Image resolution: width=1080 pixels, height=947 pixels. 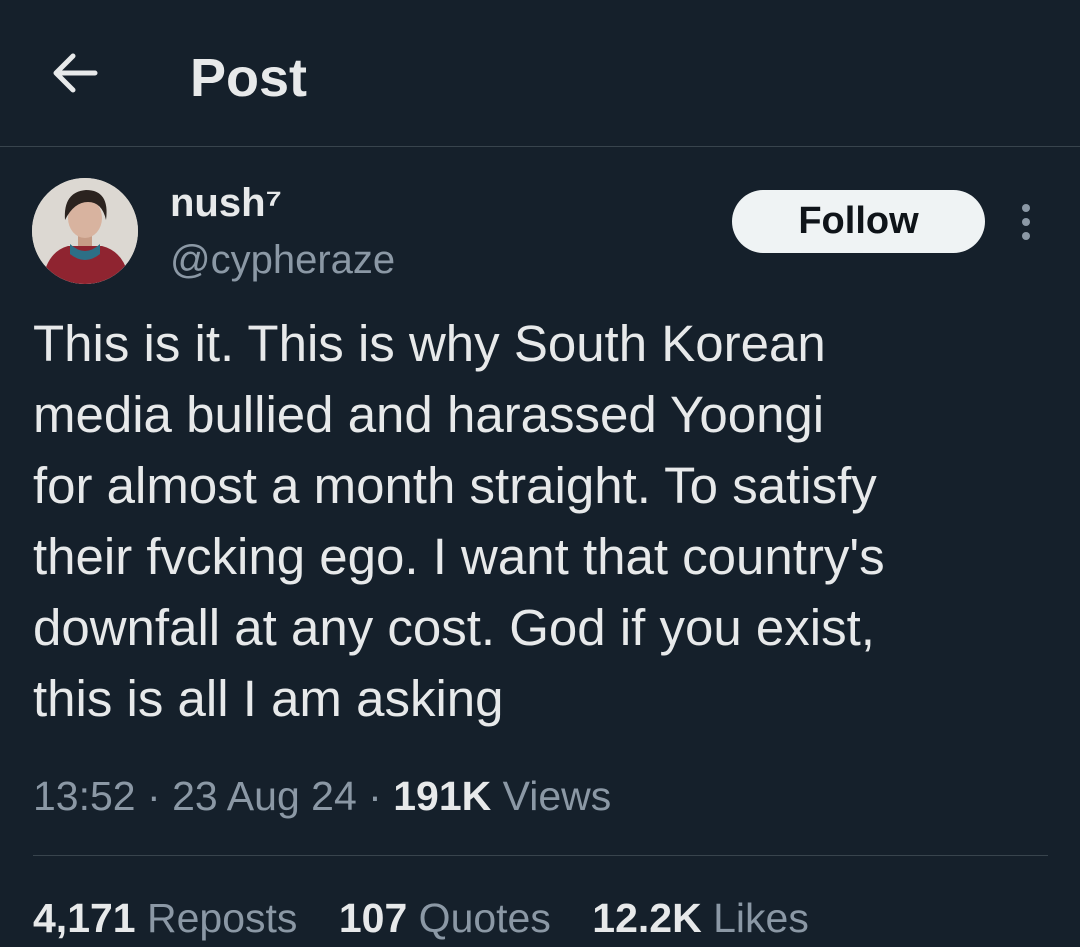 I want to click on post-metadata: 13:52 · 23 Aug 24 · 191K Views, so click(x=322, y=796).